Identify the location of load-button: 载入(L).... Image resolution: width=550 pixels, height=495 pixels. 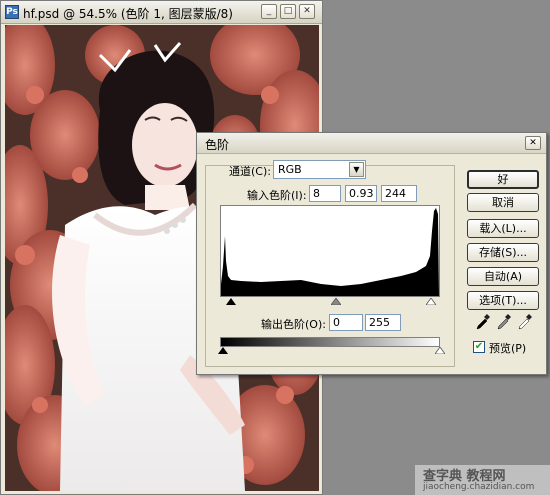
(503, 228).